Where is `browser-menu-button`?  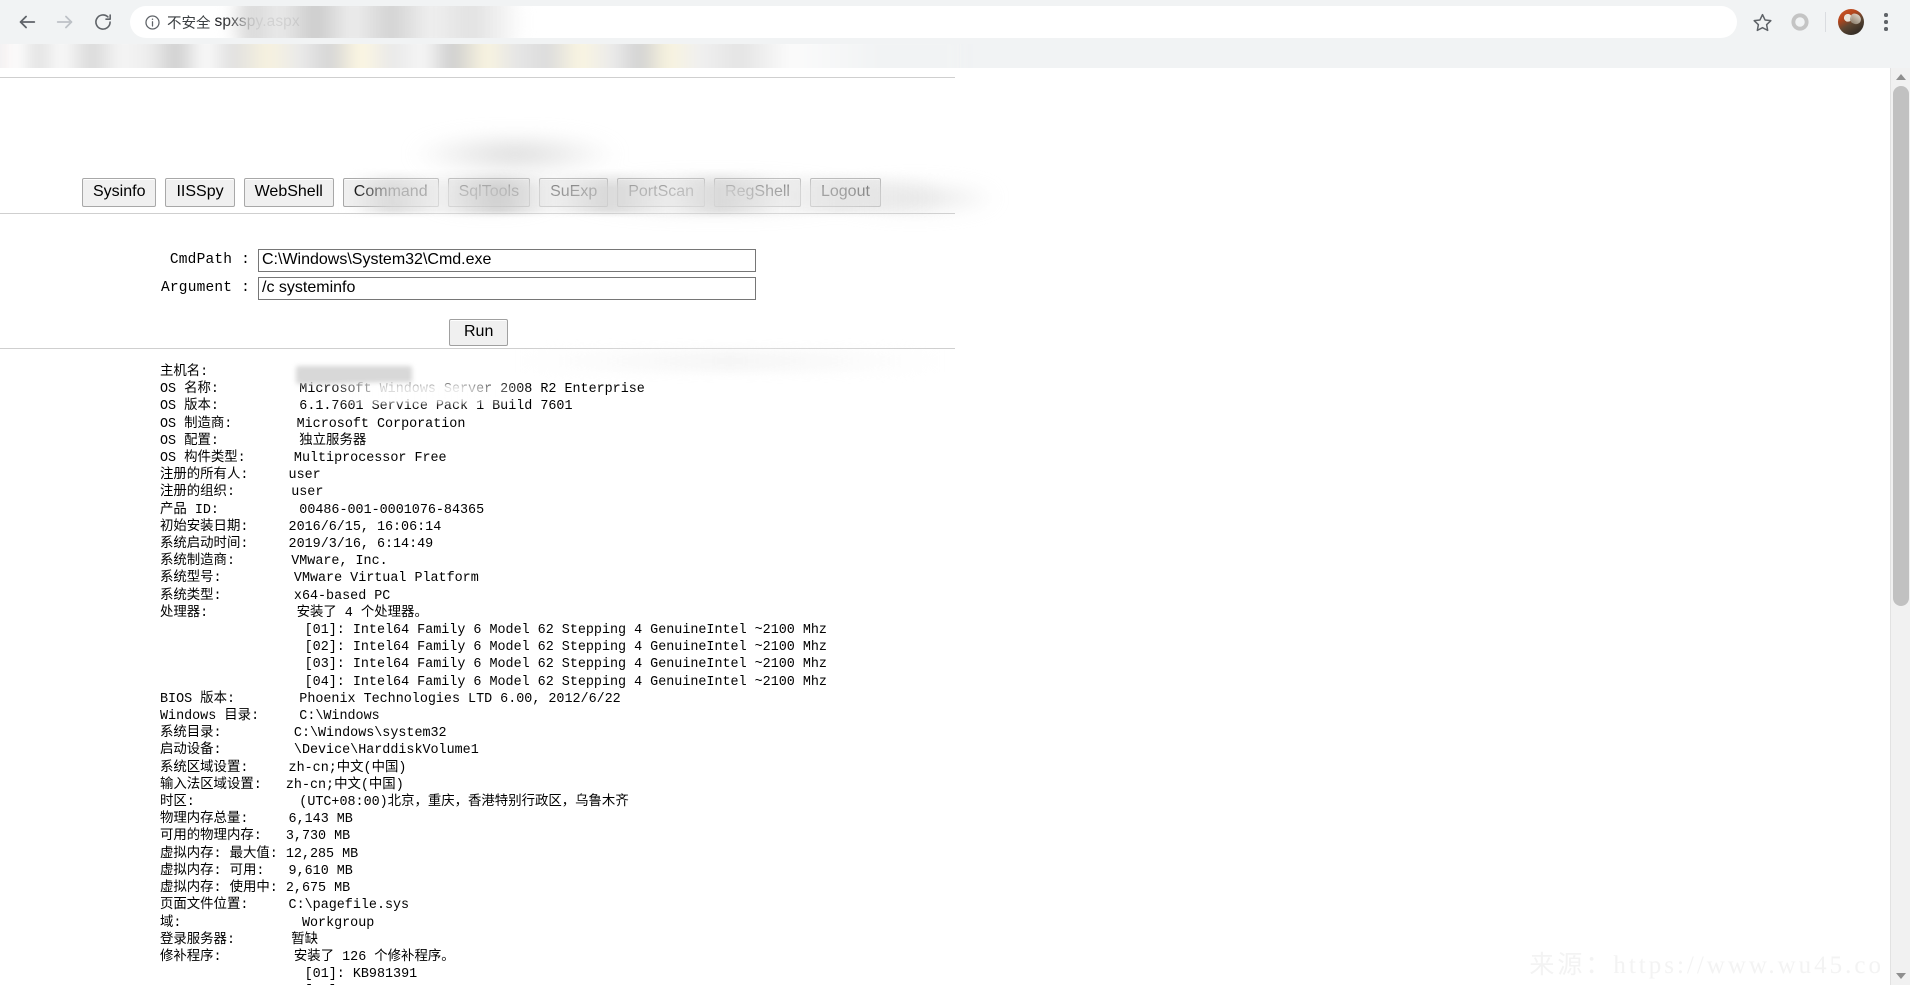 browser-menu-button is located at coordinates (1886, 22).